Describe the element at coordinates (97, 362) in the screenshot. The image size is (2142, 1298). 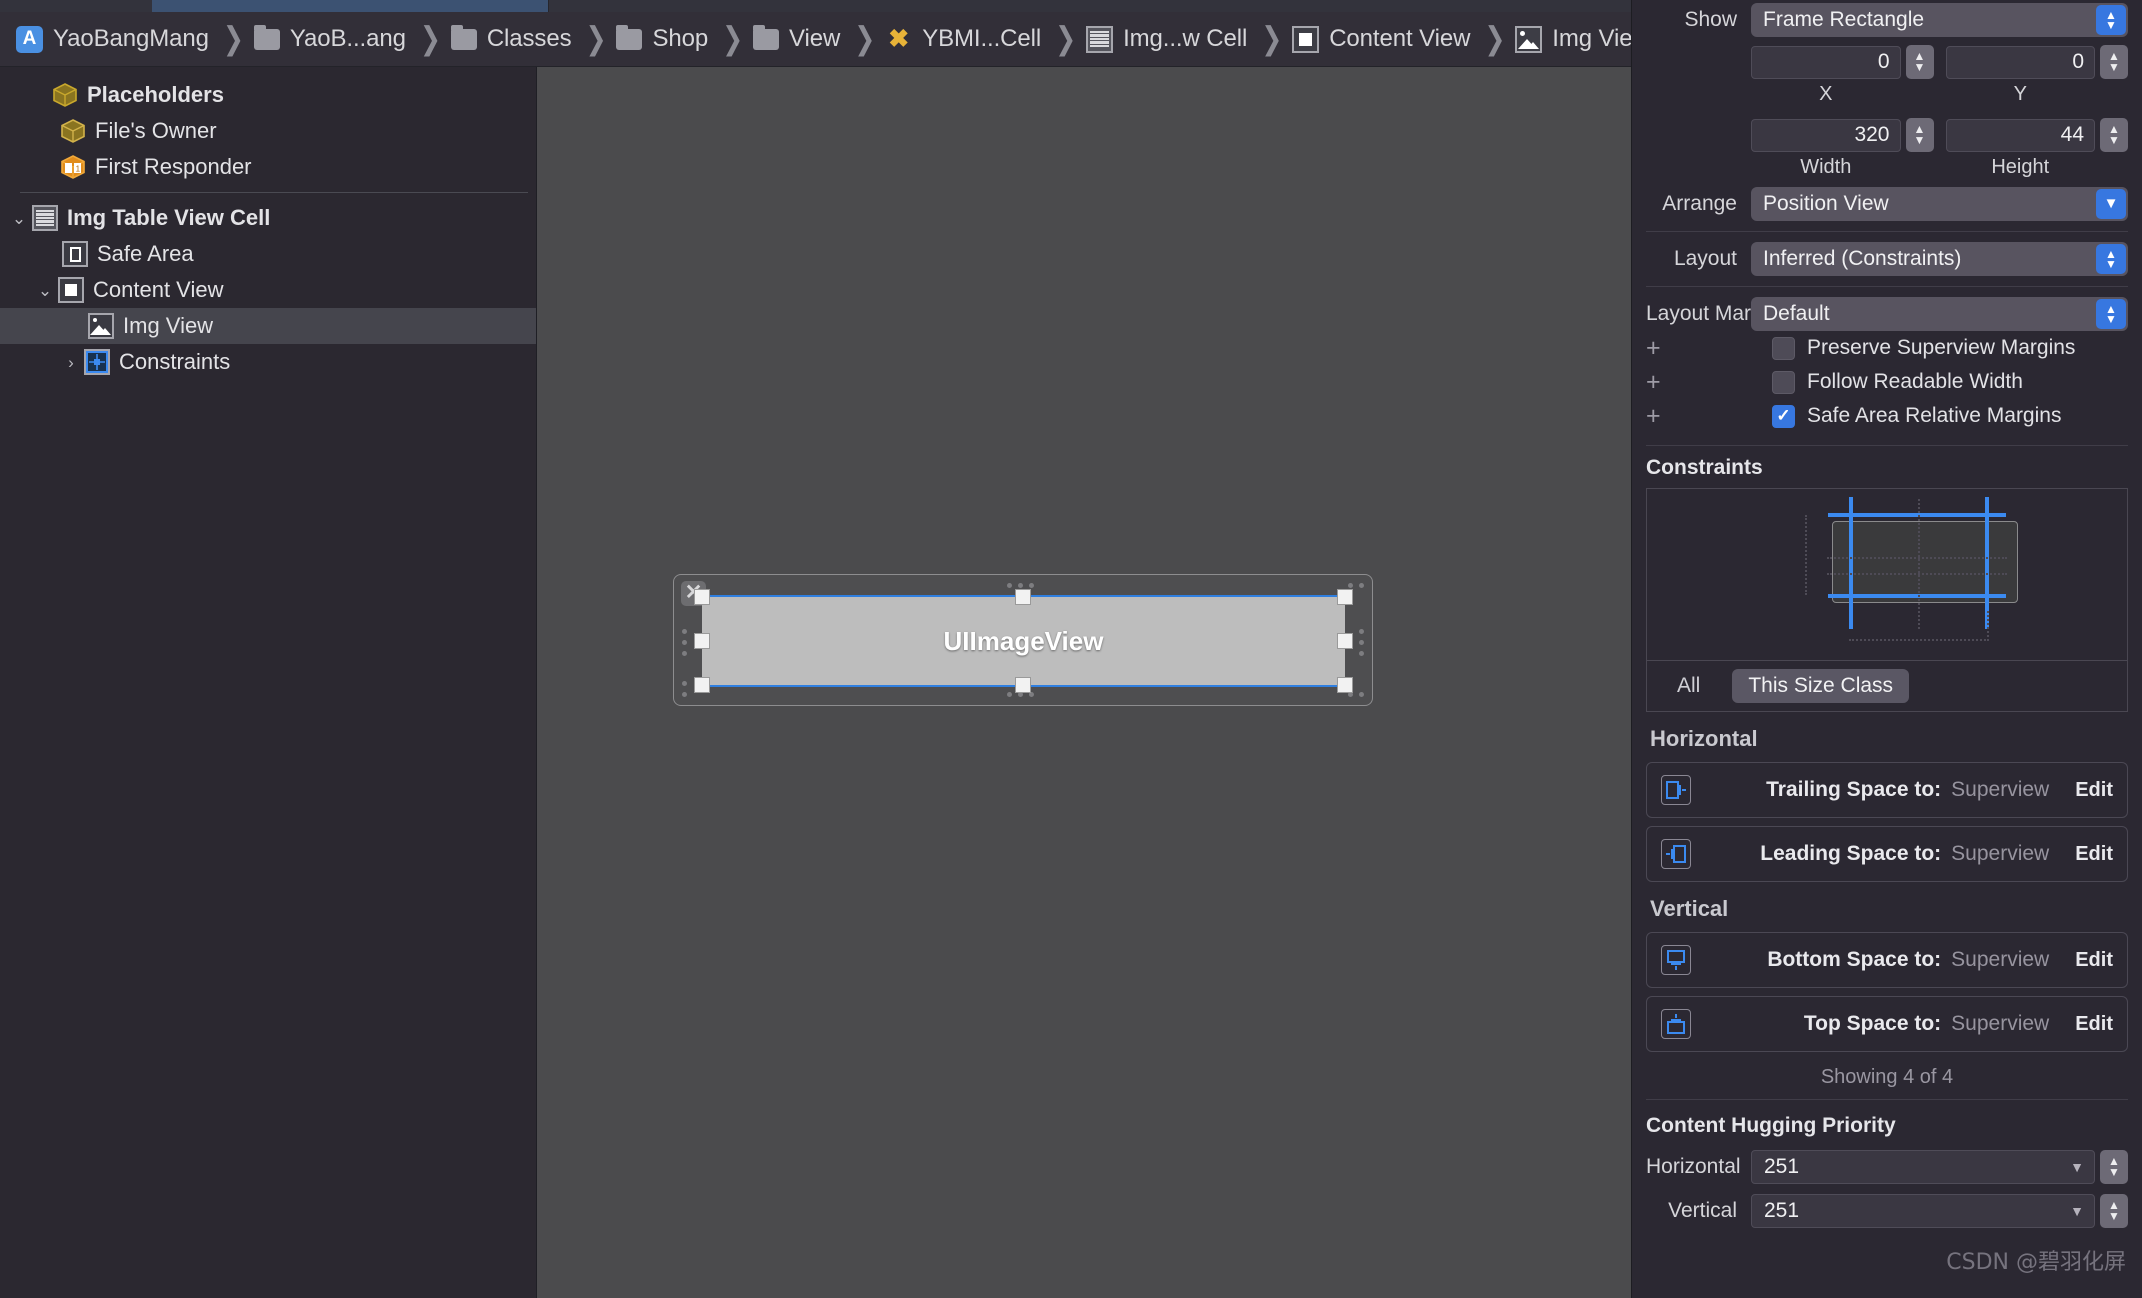
I see `constraints-icon` at that location.